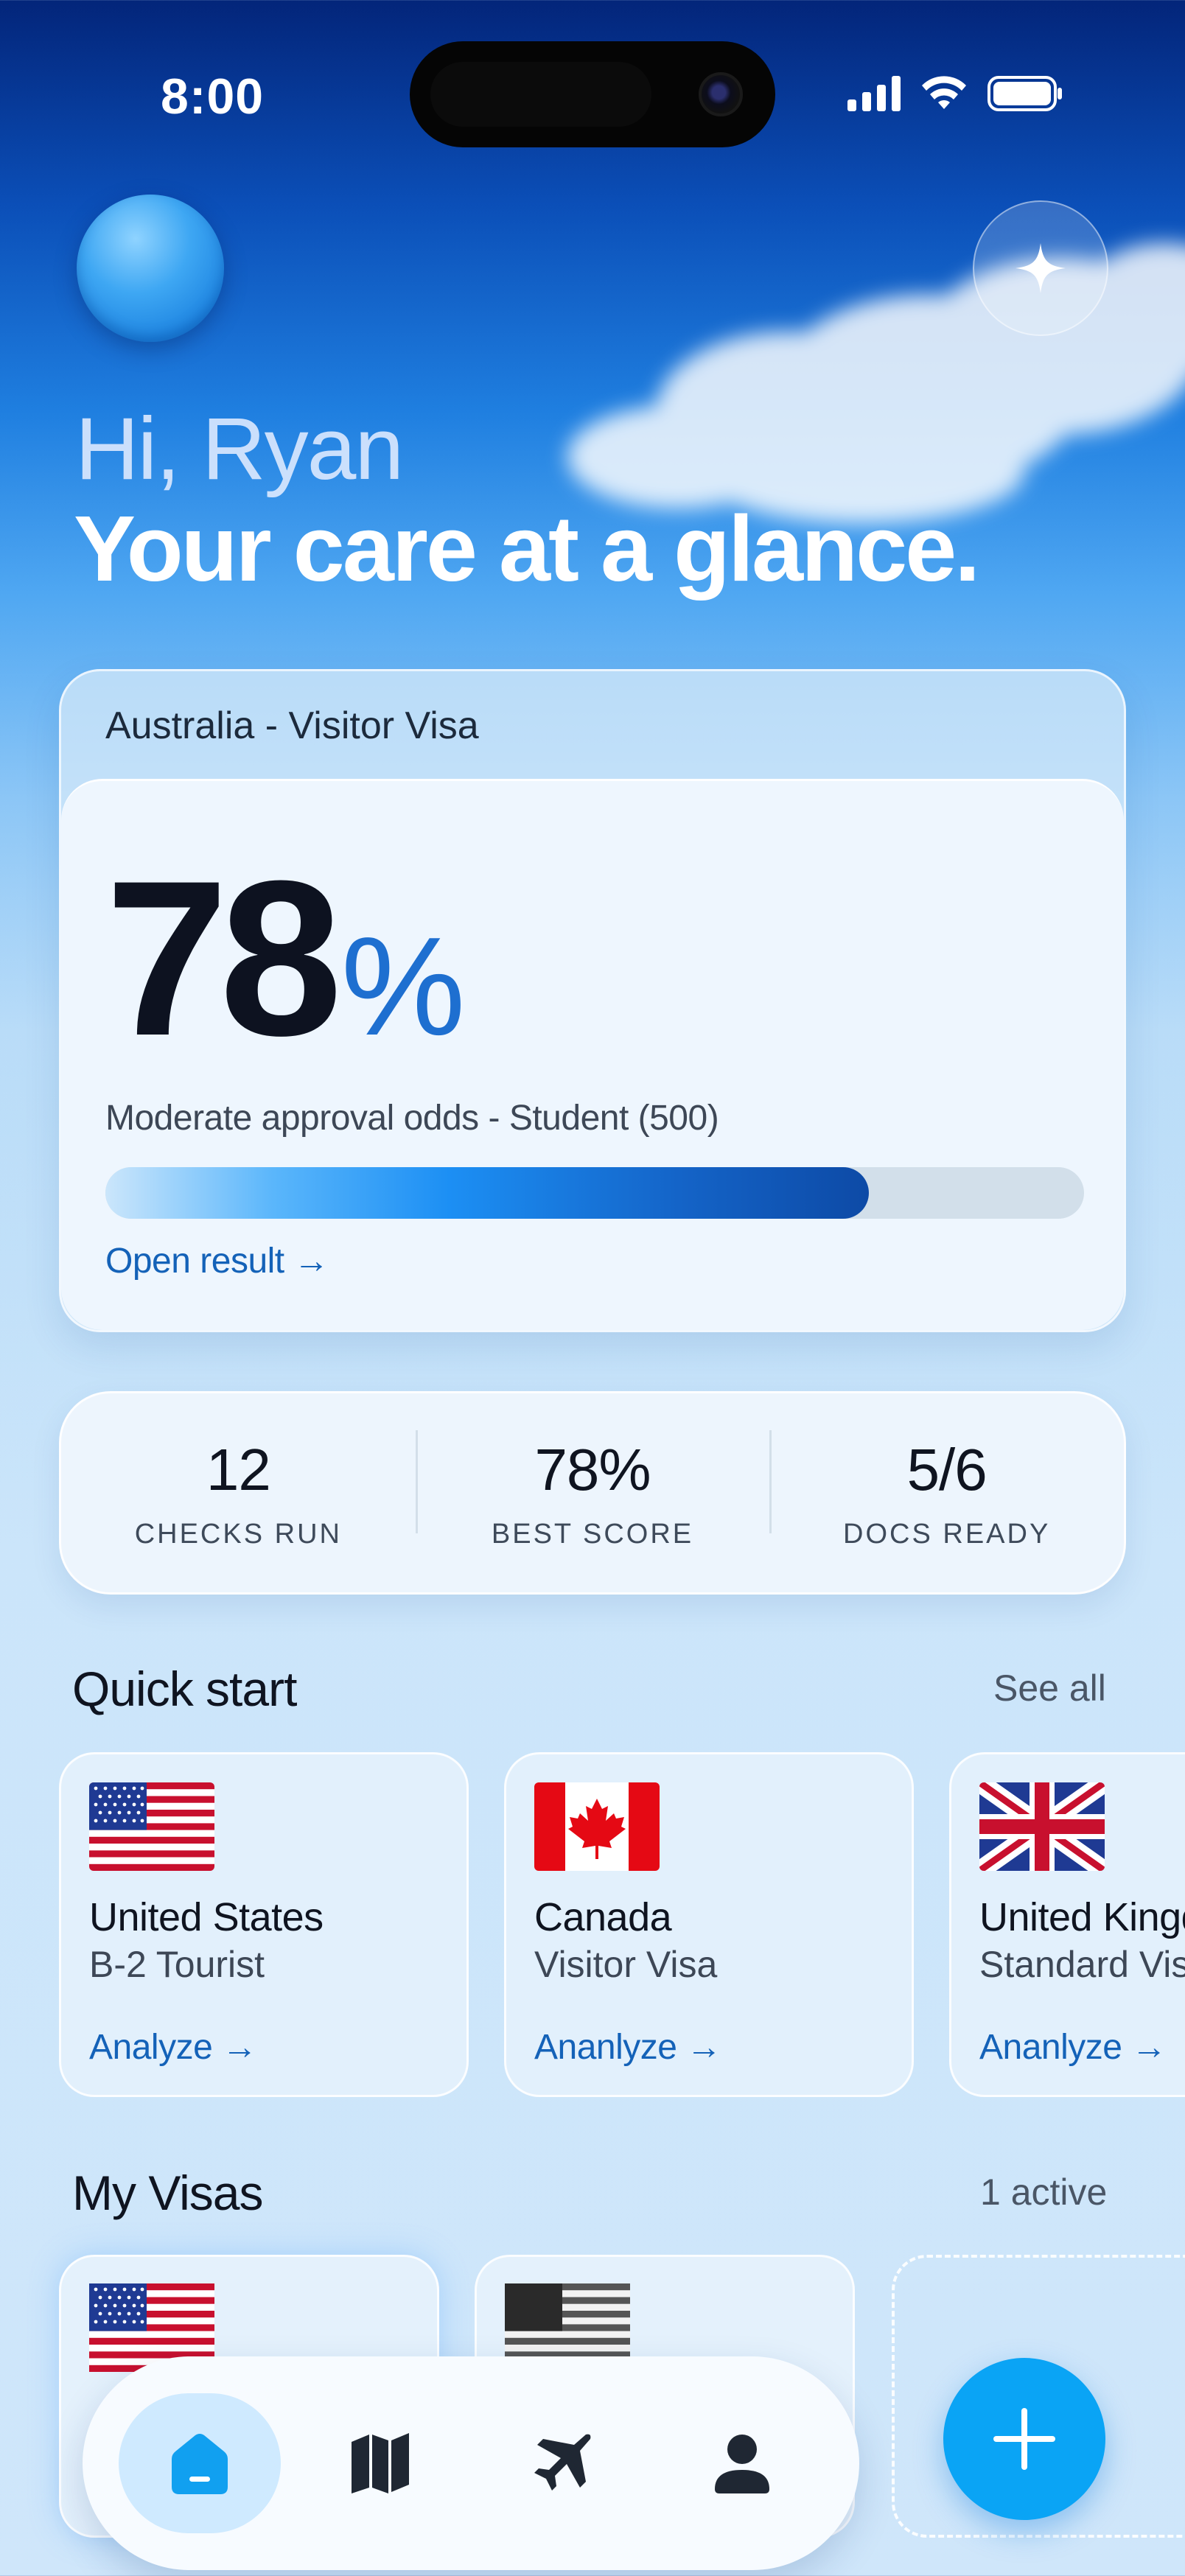 This screenshot has width=1185, height=2576. What do you see at coordinates (412, 1118) in the screenshot?
I see `approval-odds-text: Moderate approval odds - Student (500)` at bounding box center [412, 1118].